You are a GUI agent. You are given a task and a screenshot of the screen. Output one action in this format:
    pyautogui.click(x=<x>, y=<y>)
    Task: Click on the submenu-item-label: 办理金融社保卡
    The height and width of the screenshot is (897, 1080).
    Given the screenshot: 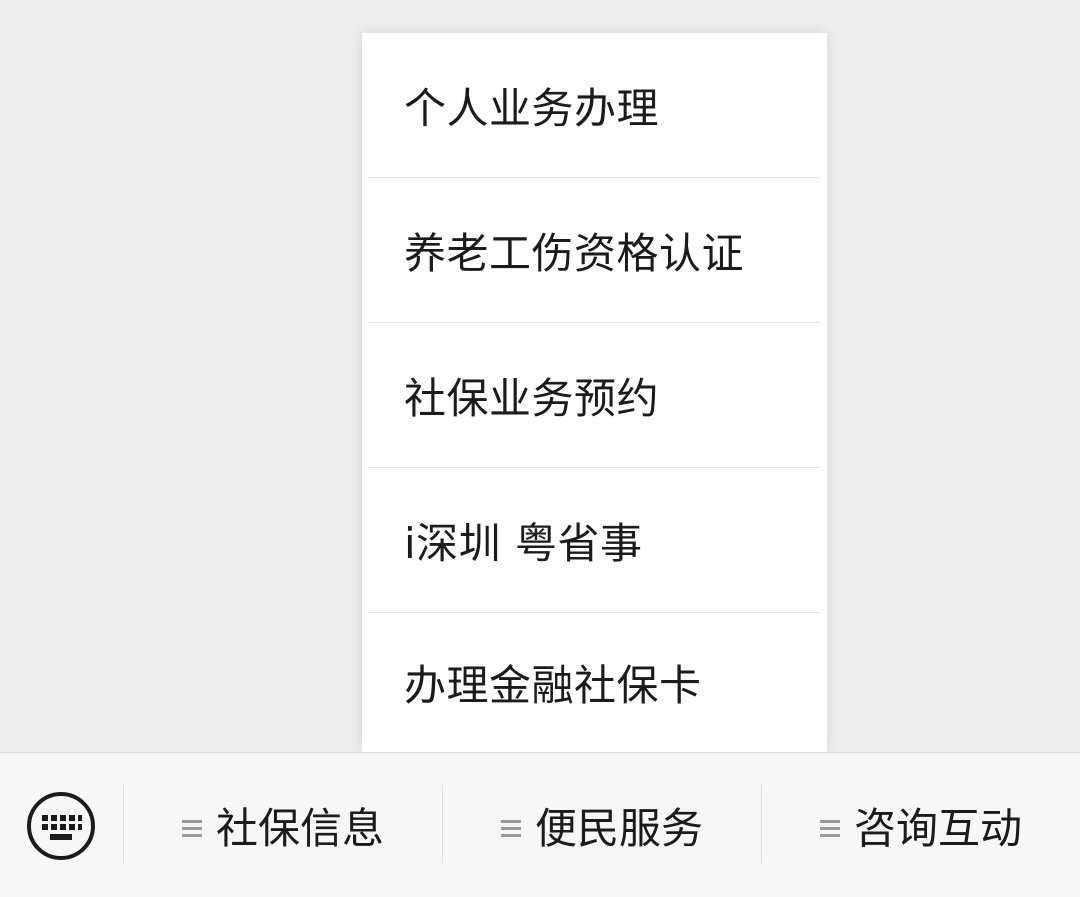 What is the action you would take?
    pyautogui.click(x=553, y=685)
    